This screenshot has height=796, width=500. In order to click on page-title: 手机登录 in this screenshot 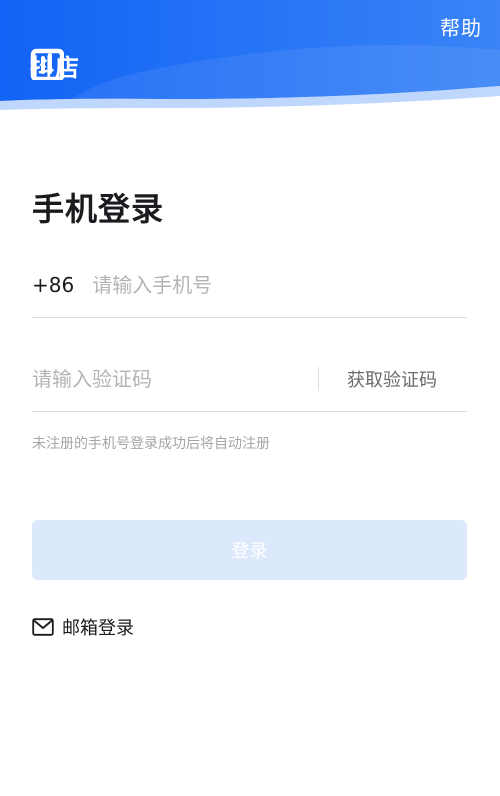, I will do `click(98, 209)`.